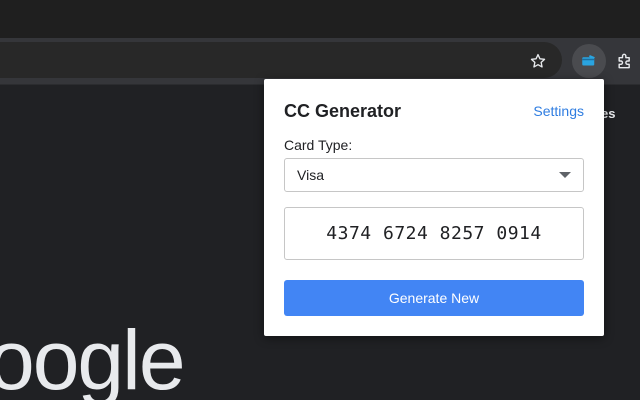  I want to click on tab-strip, so click(320, 19).